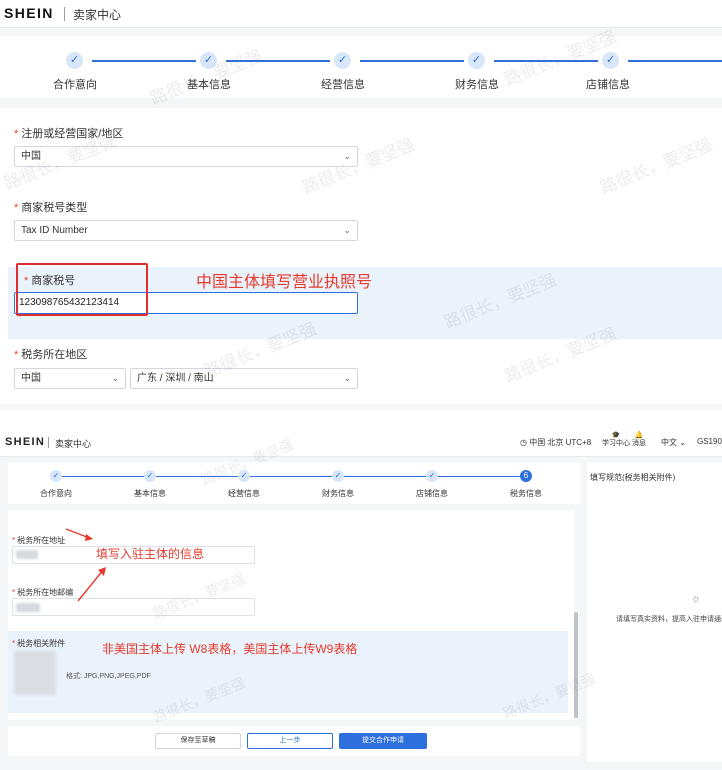  Describe the element at coordinates (35, 673) in the screenshot. I see `uploaded-file-thumbnail` at that location.